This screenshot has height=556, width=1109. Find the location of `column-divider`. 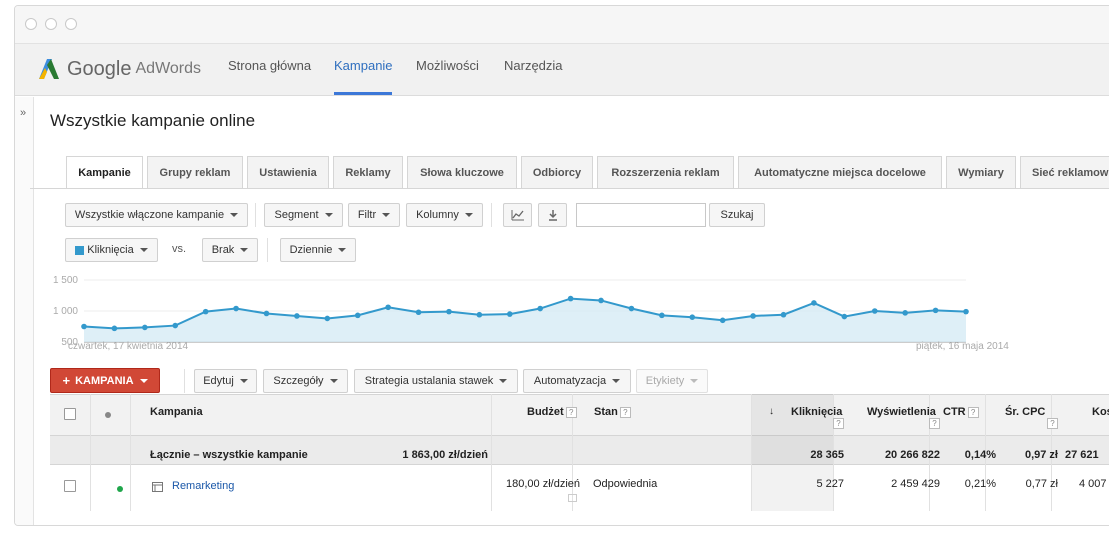

column-divider is located at coordinates (130, 452).